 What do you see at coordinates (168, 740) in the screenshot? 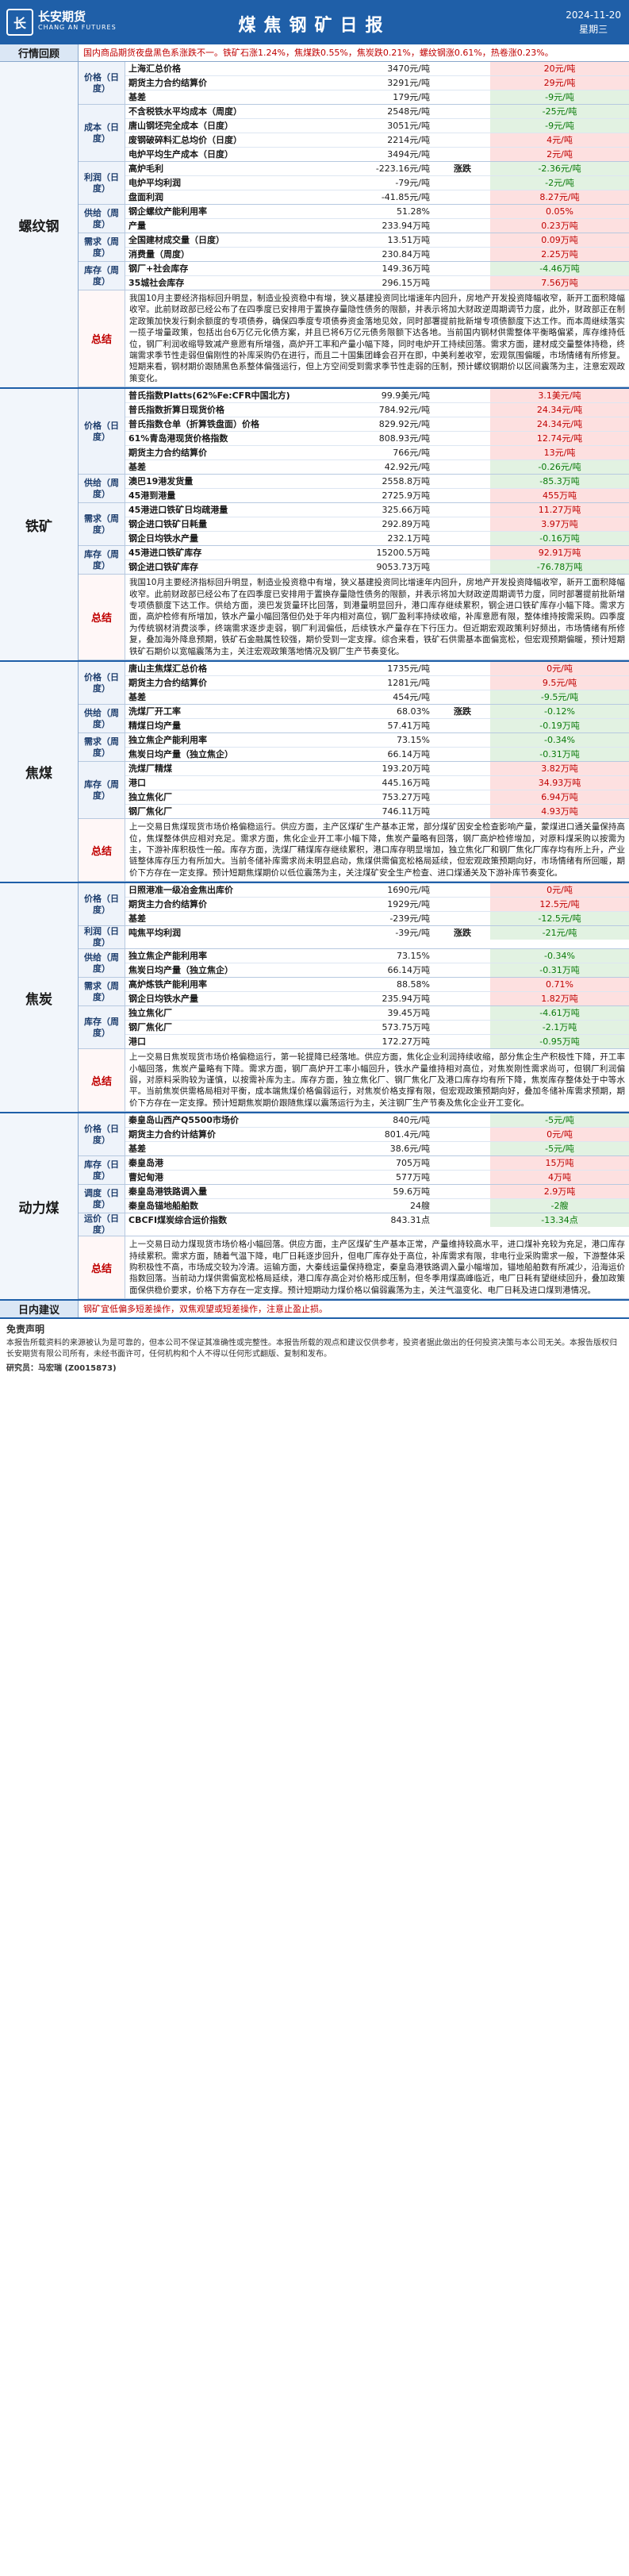
I see `indicator-name: 独立焦企产能利用率` at bounding box center [168, 740].